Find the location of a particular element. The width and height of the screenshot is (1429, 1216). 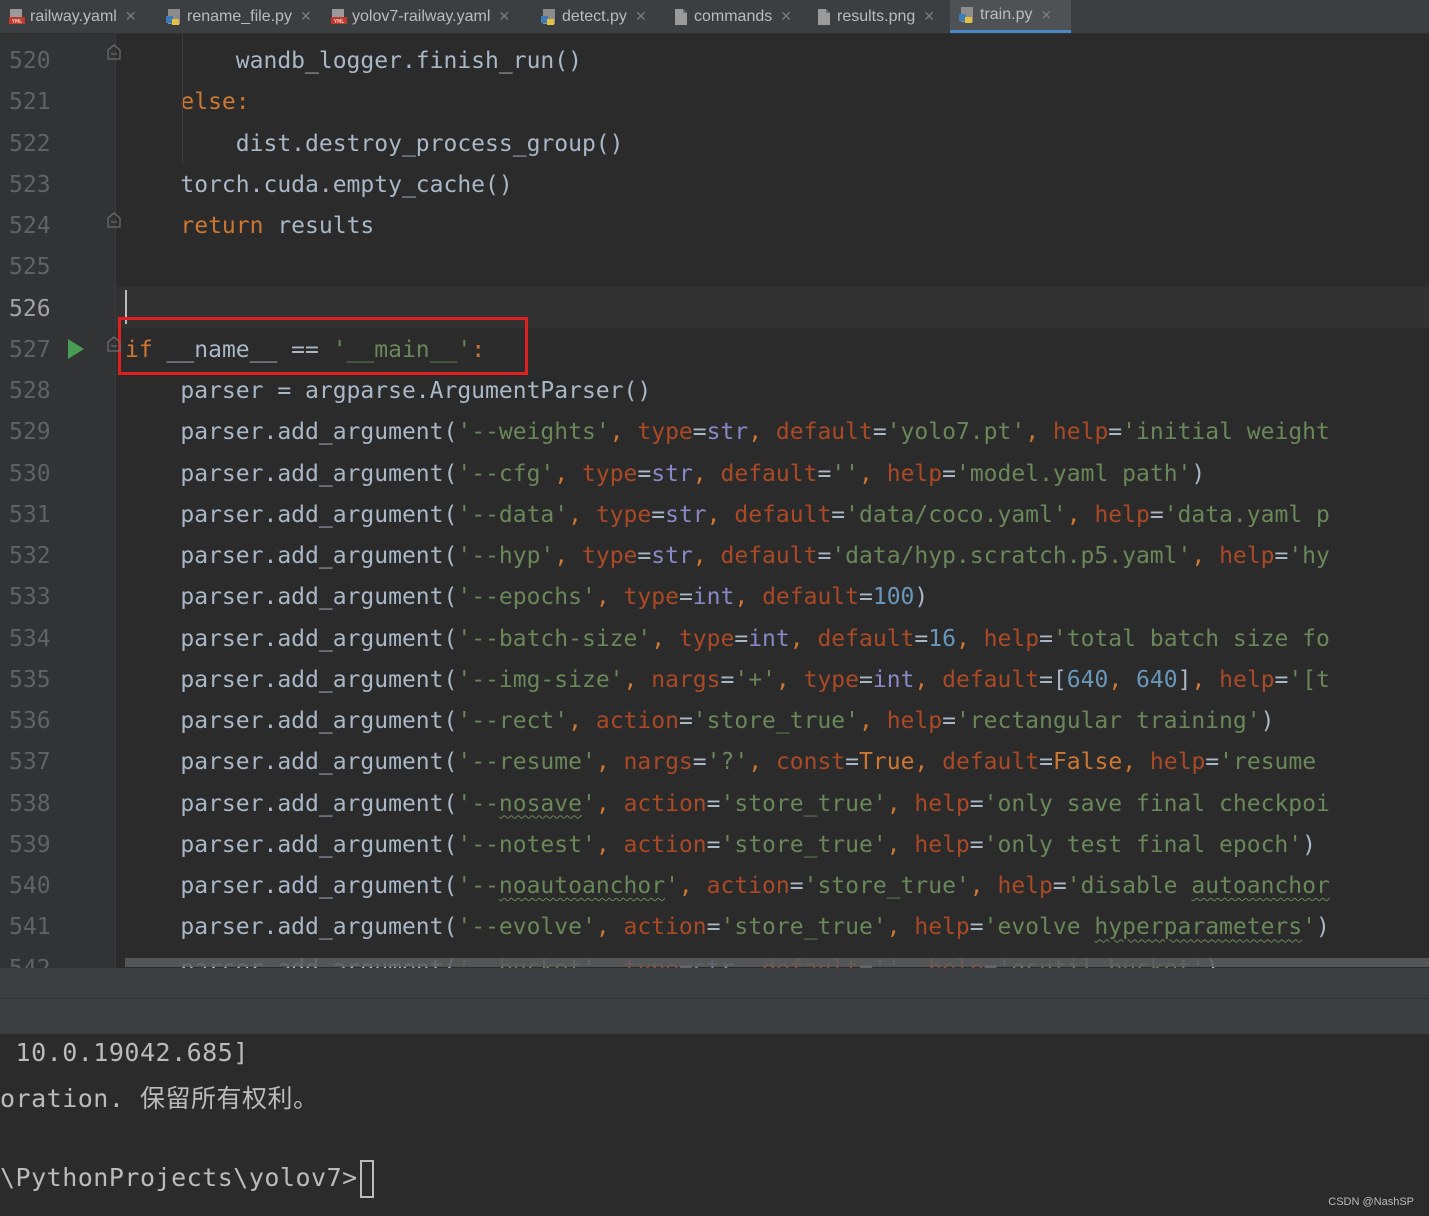

tab-label: commands is located at coordinates (733, 16).